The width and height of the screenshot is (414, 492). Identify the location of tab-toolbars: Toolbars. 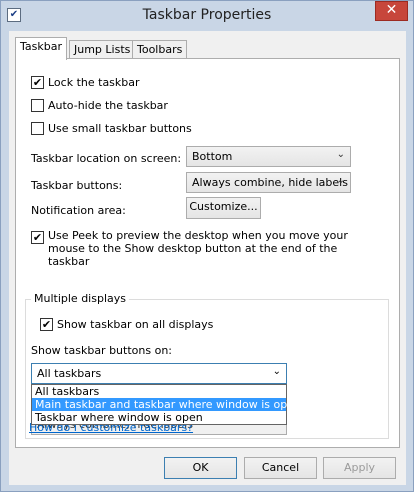
(160, 50).